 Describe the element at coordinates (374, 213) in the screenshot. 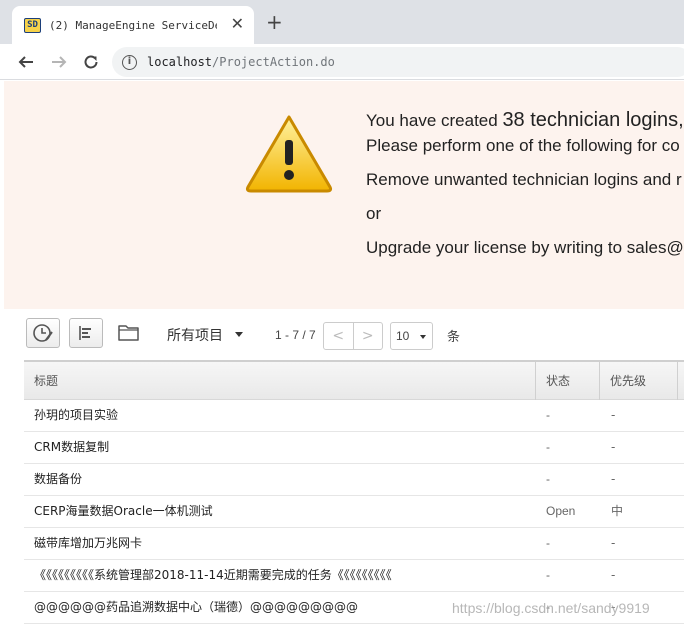

I see `license-message-or: or` at that location.